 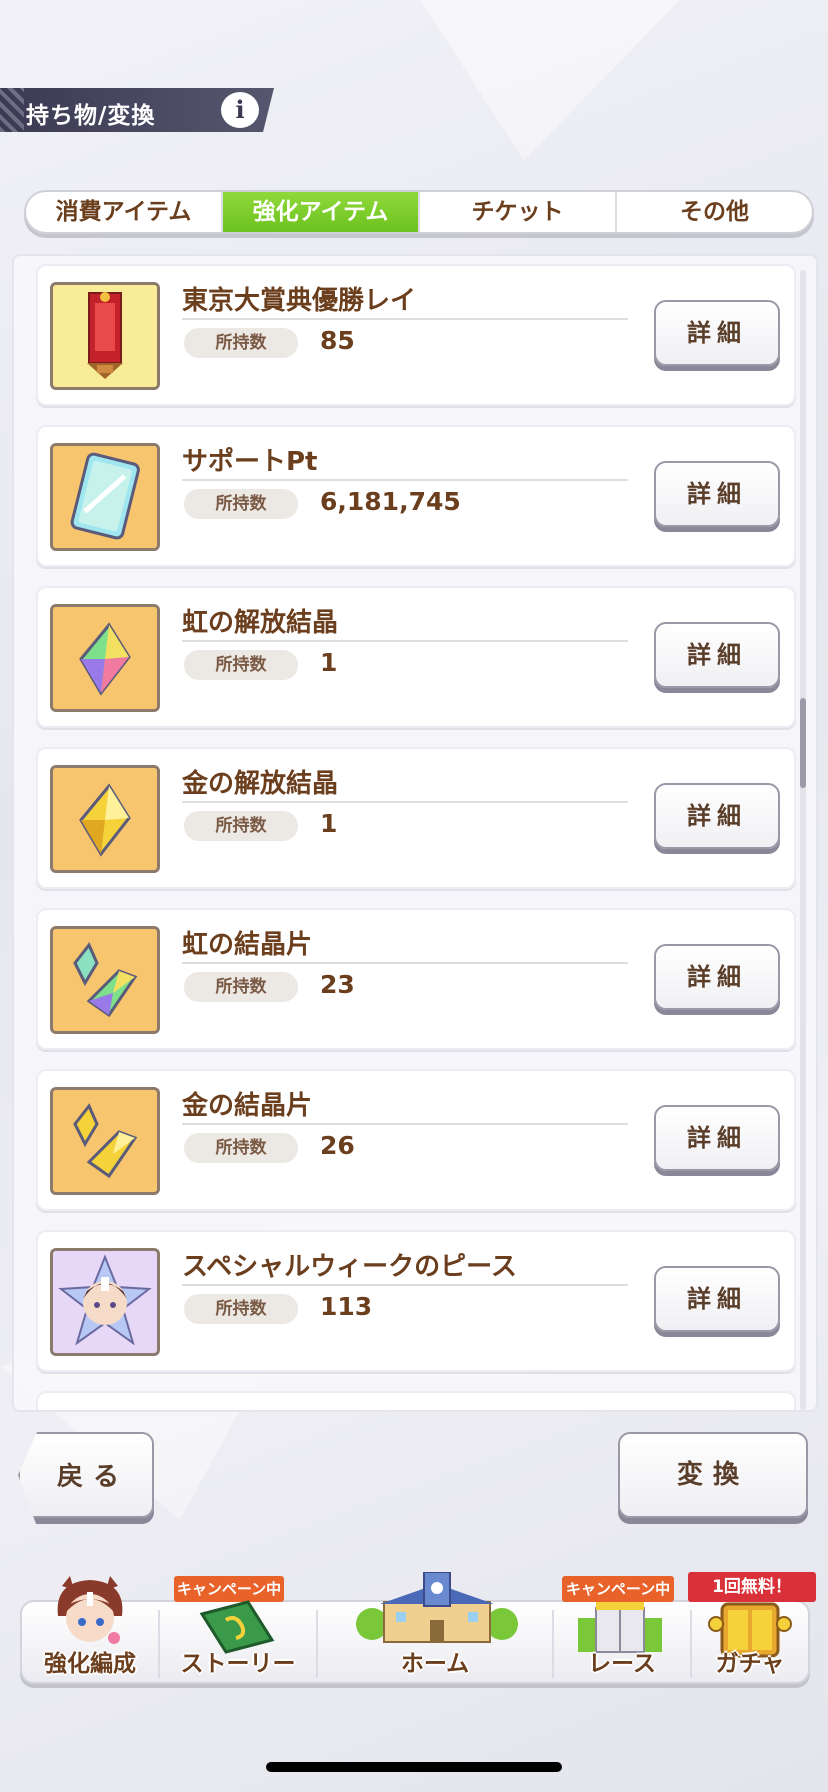 What do you see at coordinates (416, 1140) in the screenshot?
I see `list-item: 金の結晶片 所持数 26 詳細` at bounding box center [416, 1140].